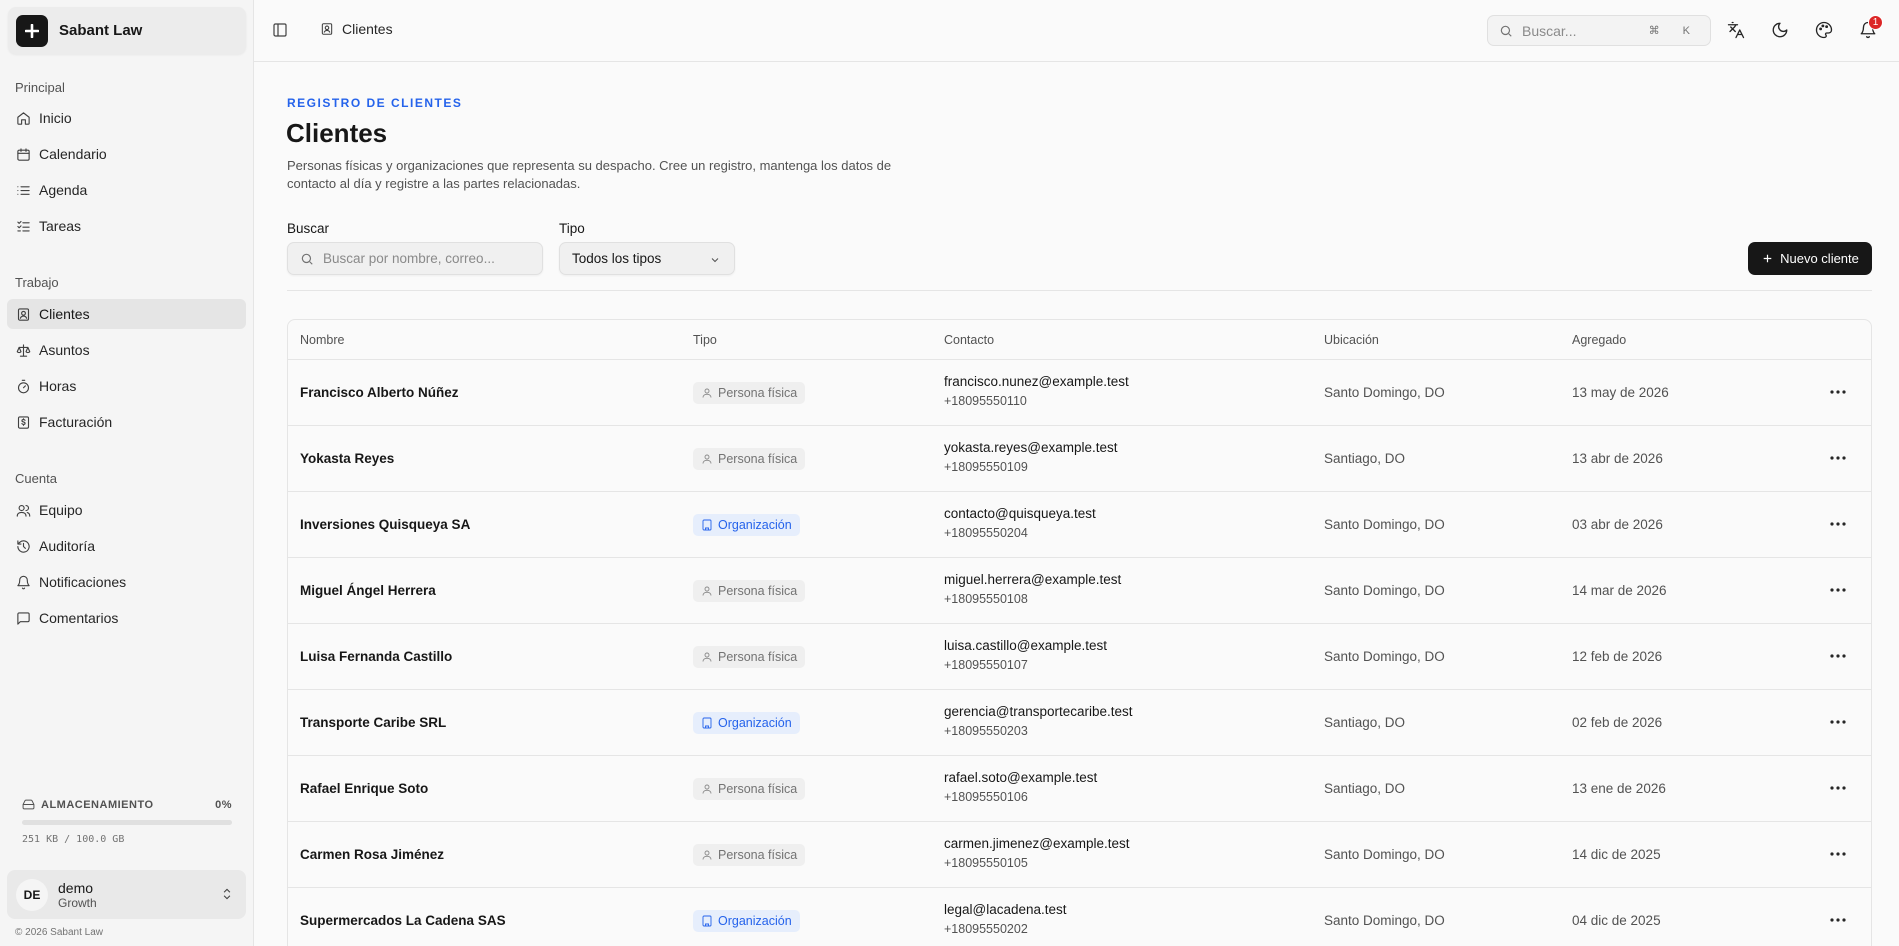 The width and height of the screenshot is (1899, 946). I want to click on sidebar-item-notificaciones: Notificaciones, so click(126, 582).